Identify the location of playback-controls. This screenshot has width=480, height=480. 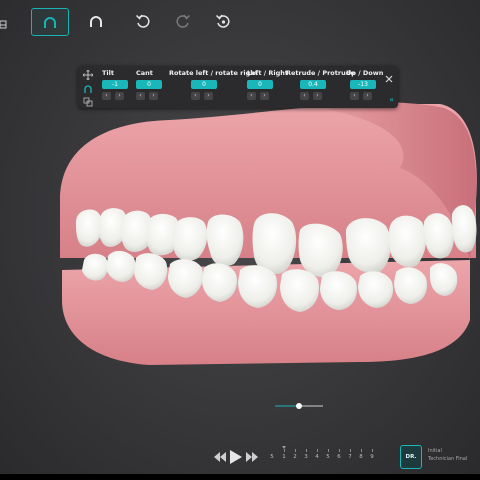
(236, 457).